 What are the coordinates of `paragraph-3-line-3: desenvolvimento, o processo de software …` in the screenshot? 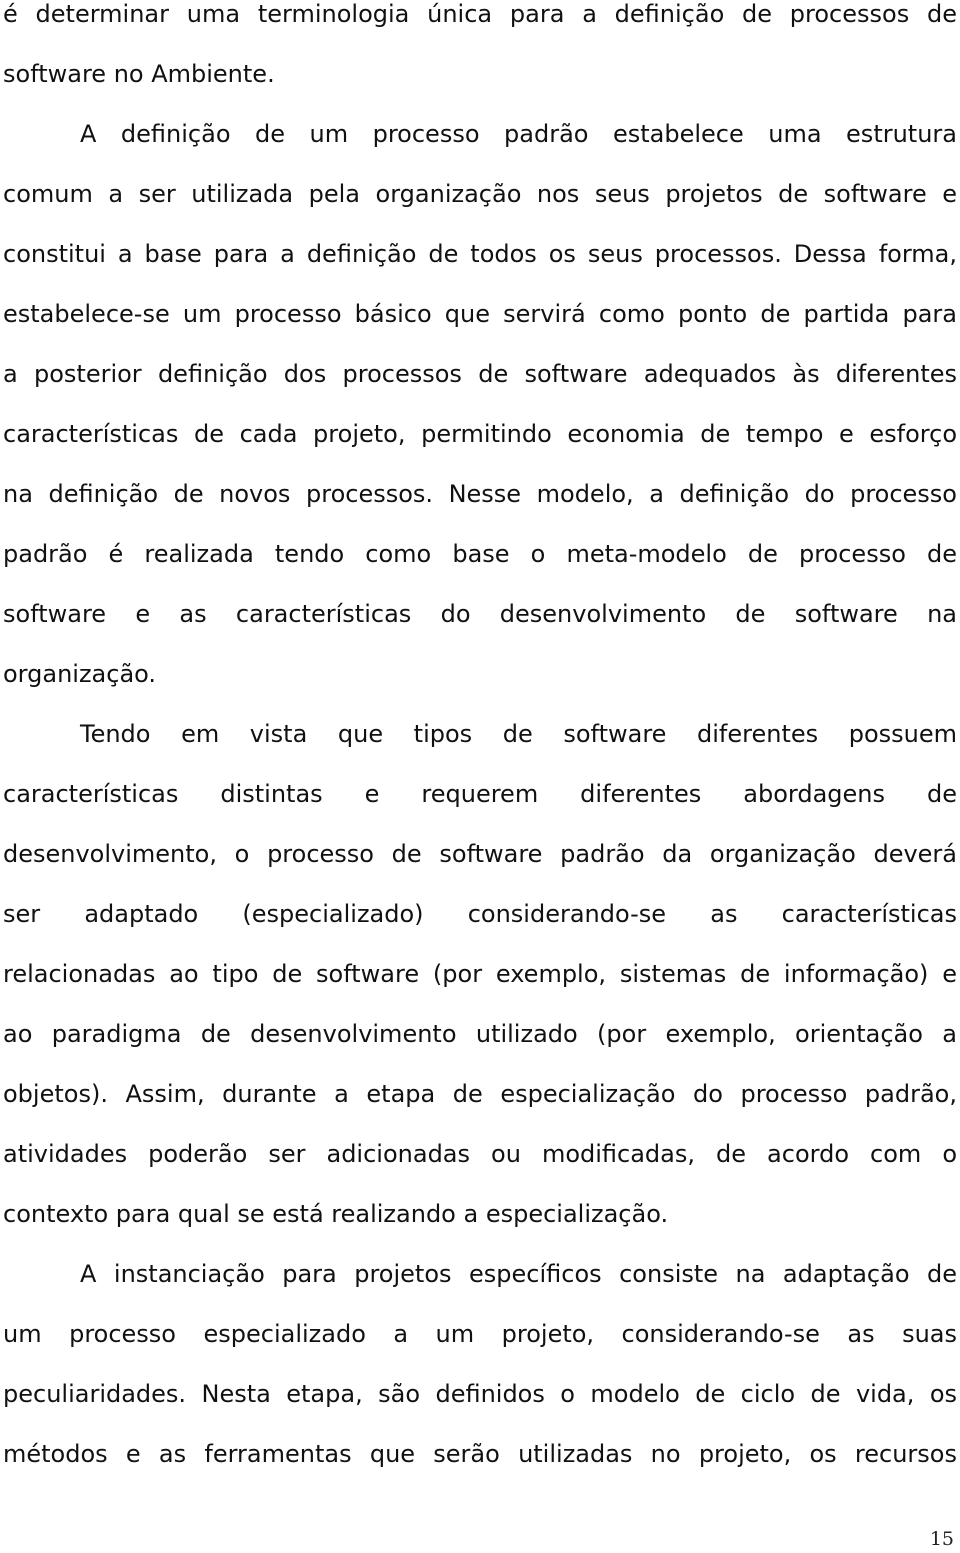 It's located at (480, 854).